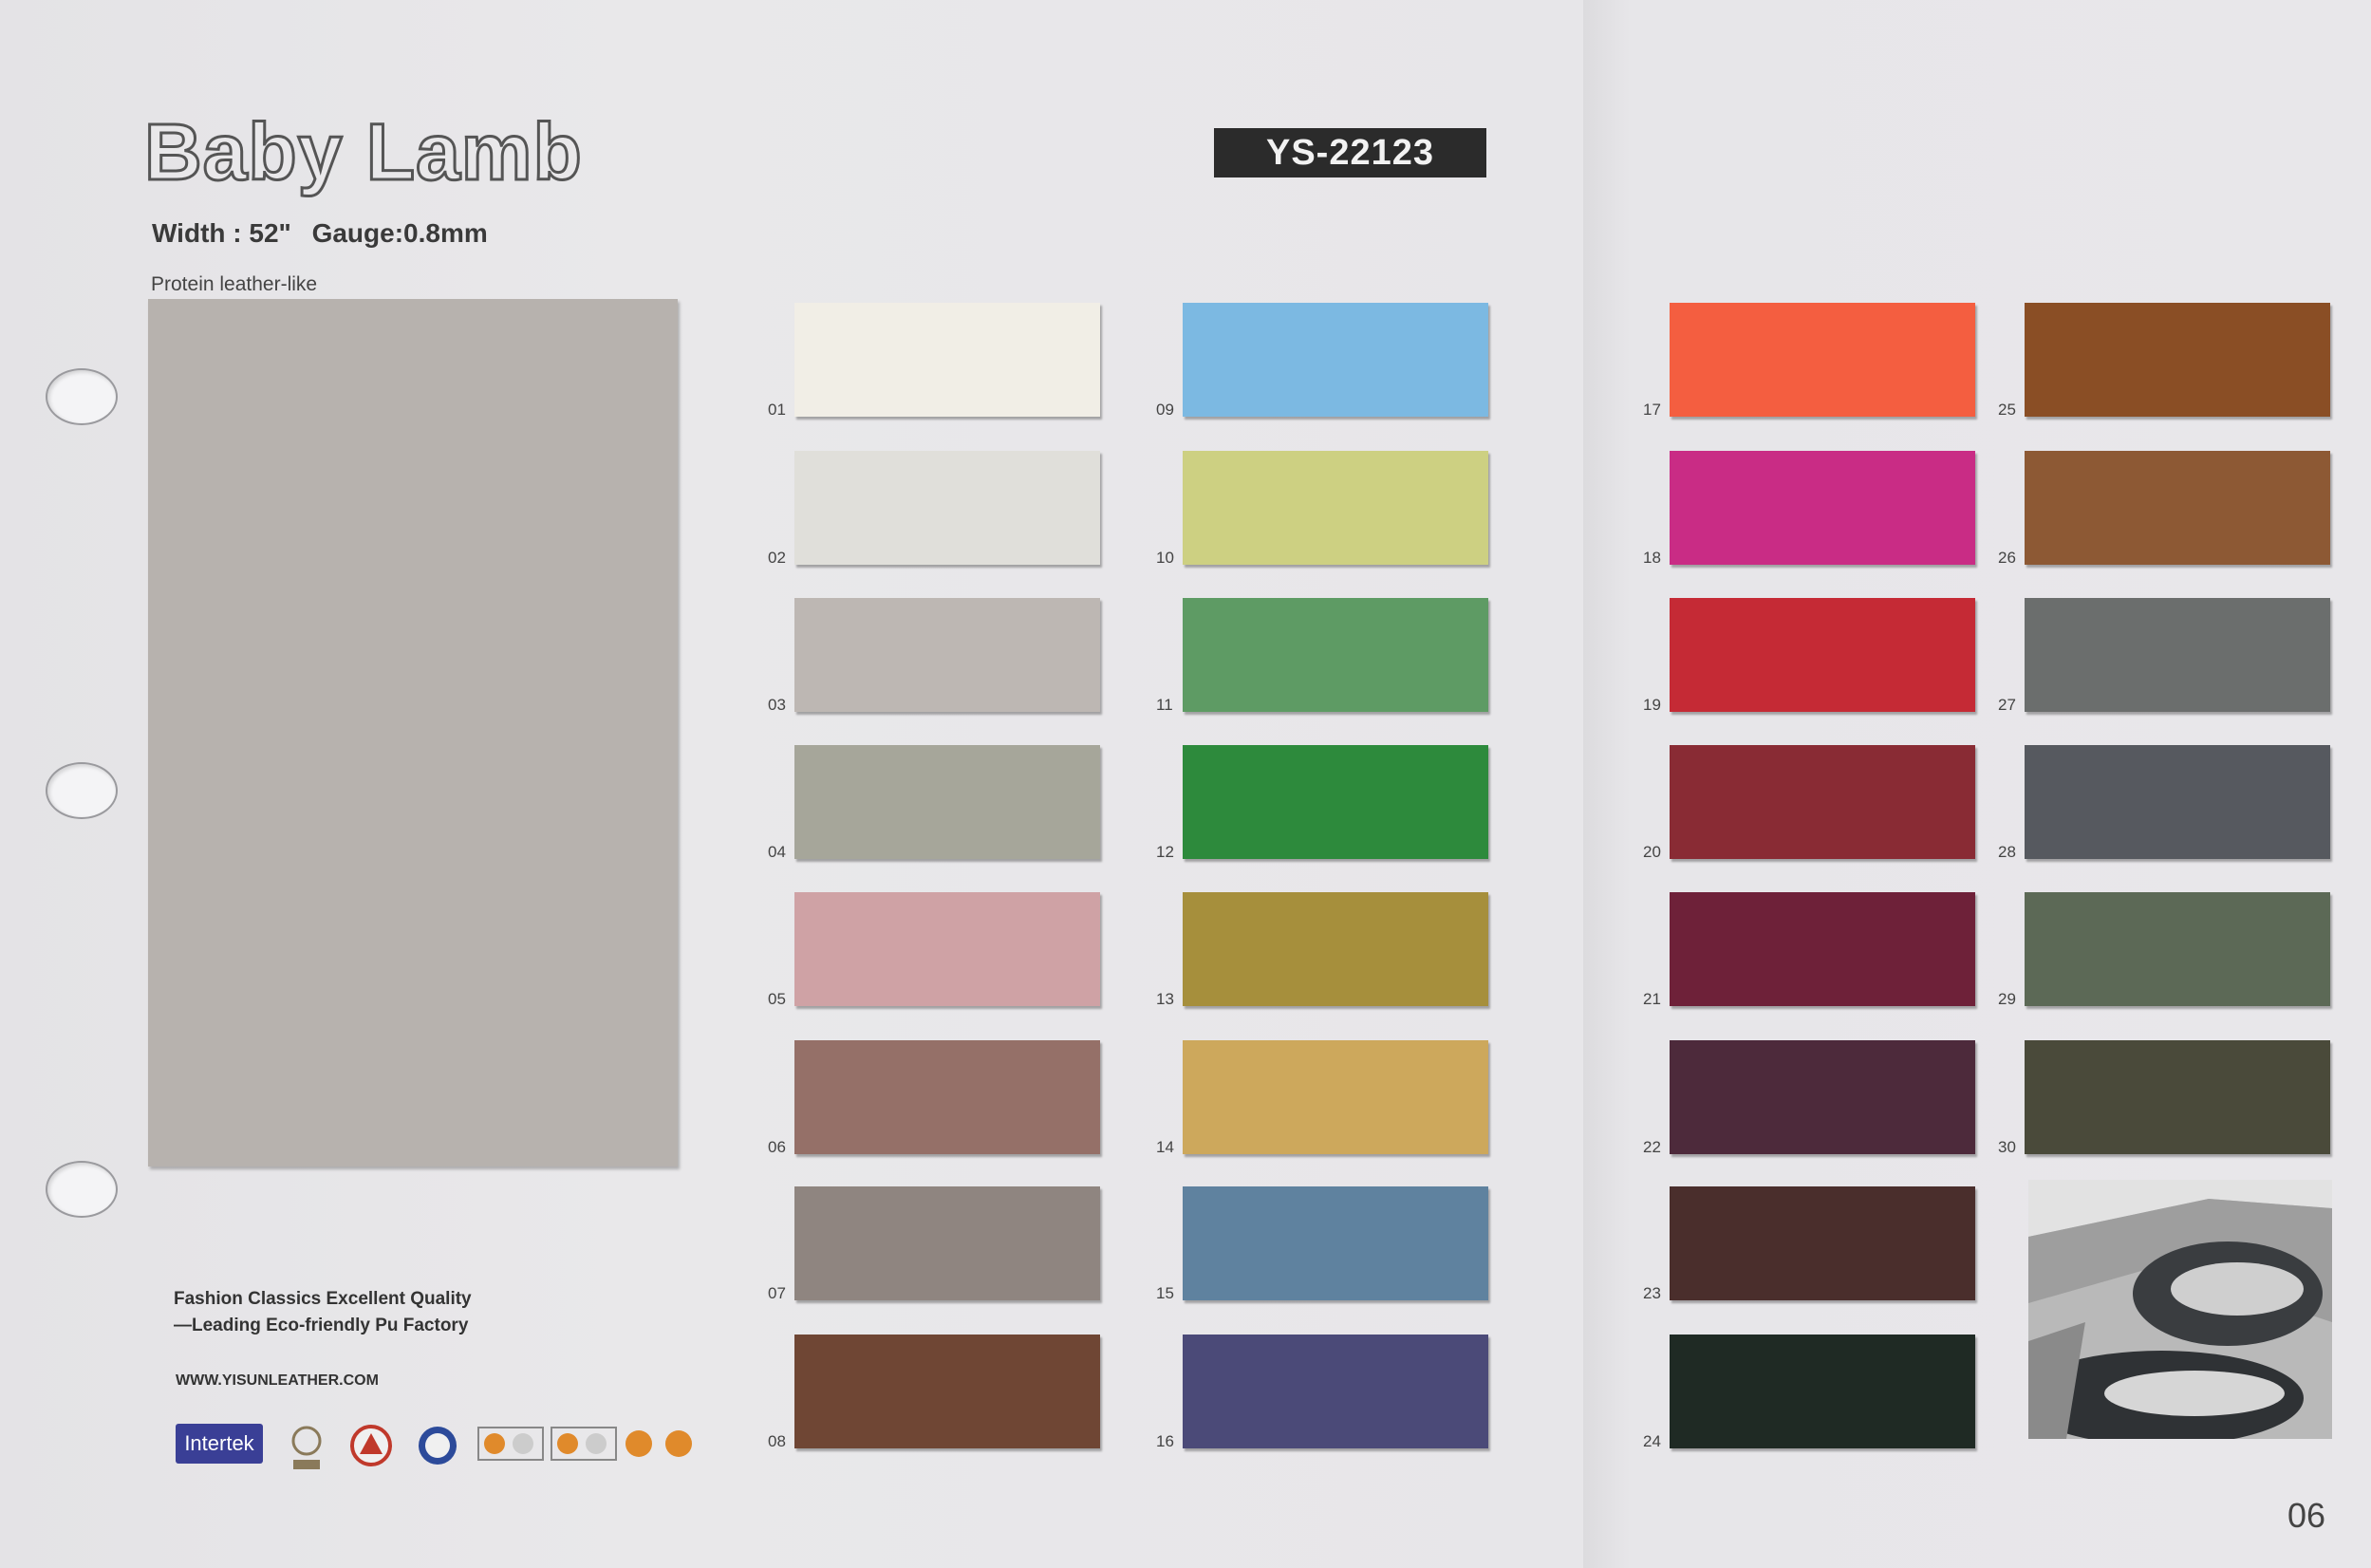  I want to click on swatch-number: 30, so click(2007, 1147).